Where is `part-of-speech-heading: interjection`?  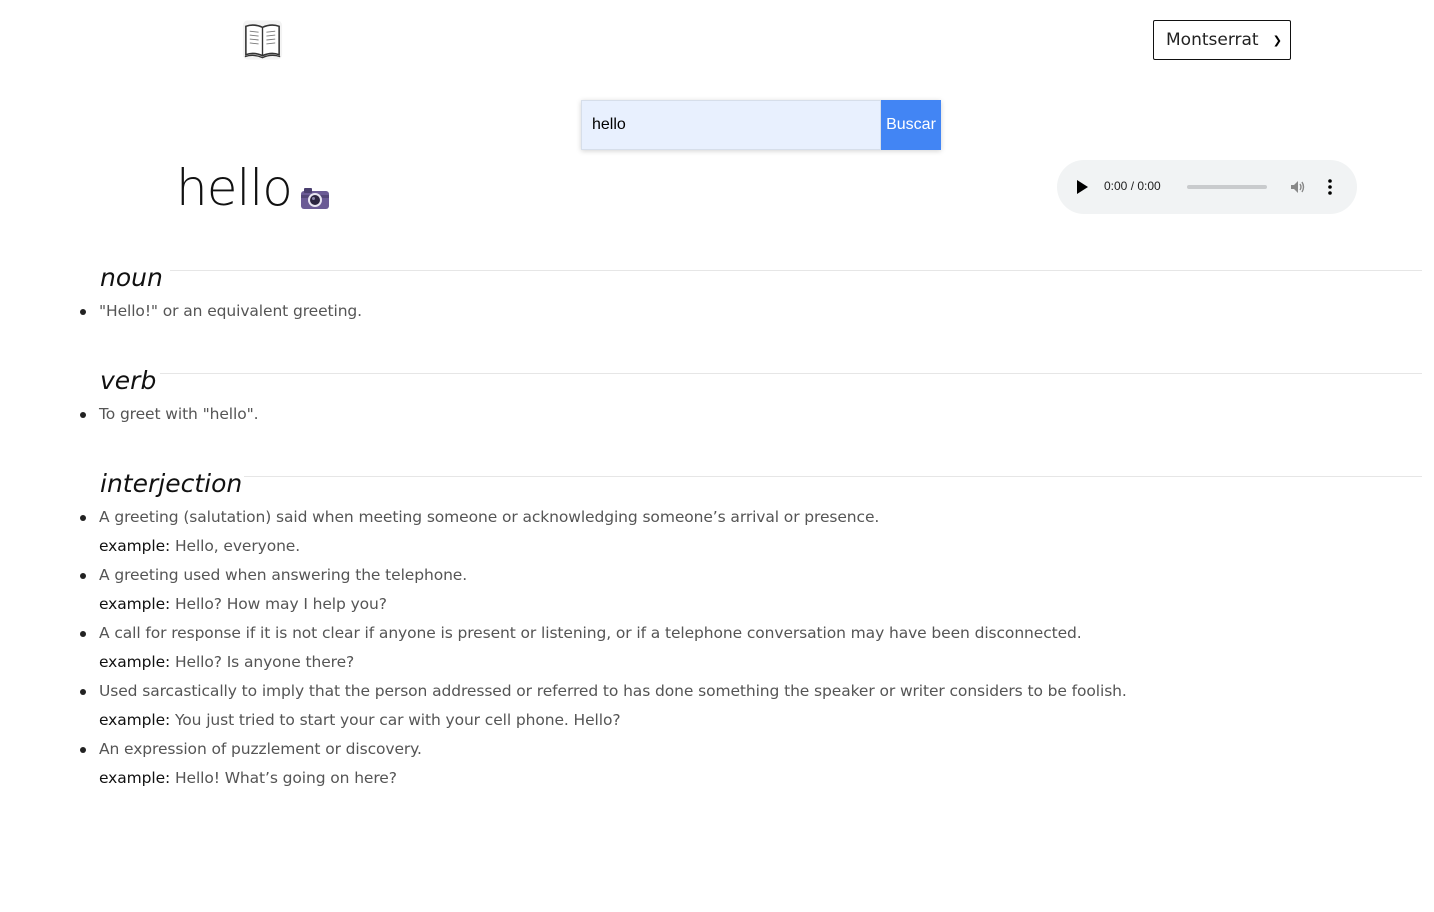
part-of-speech-heading: interjection is located at coordinates (171, 483).